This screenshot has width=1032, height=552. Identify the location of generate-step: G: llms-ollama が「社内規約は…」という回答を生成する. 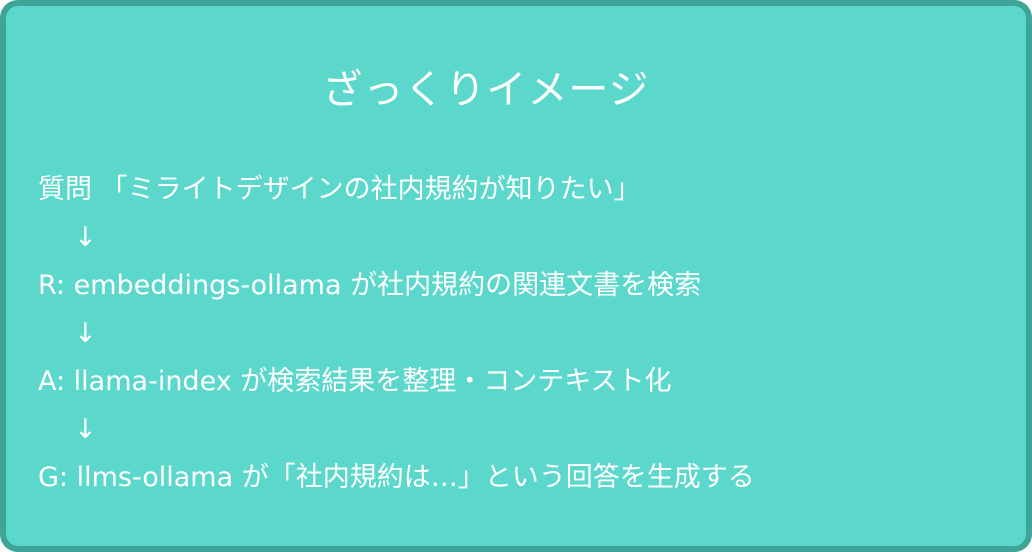
(396, 477).